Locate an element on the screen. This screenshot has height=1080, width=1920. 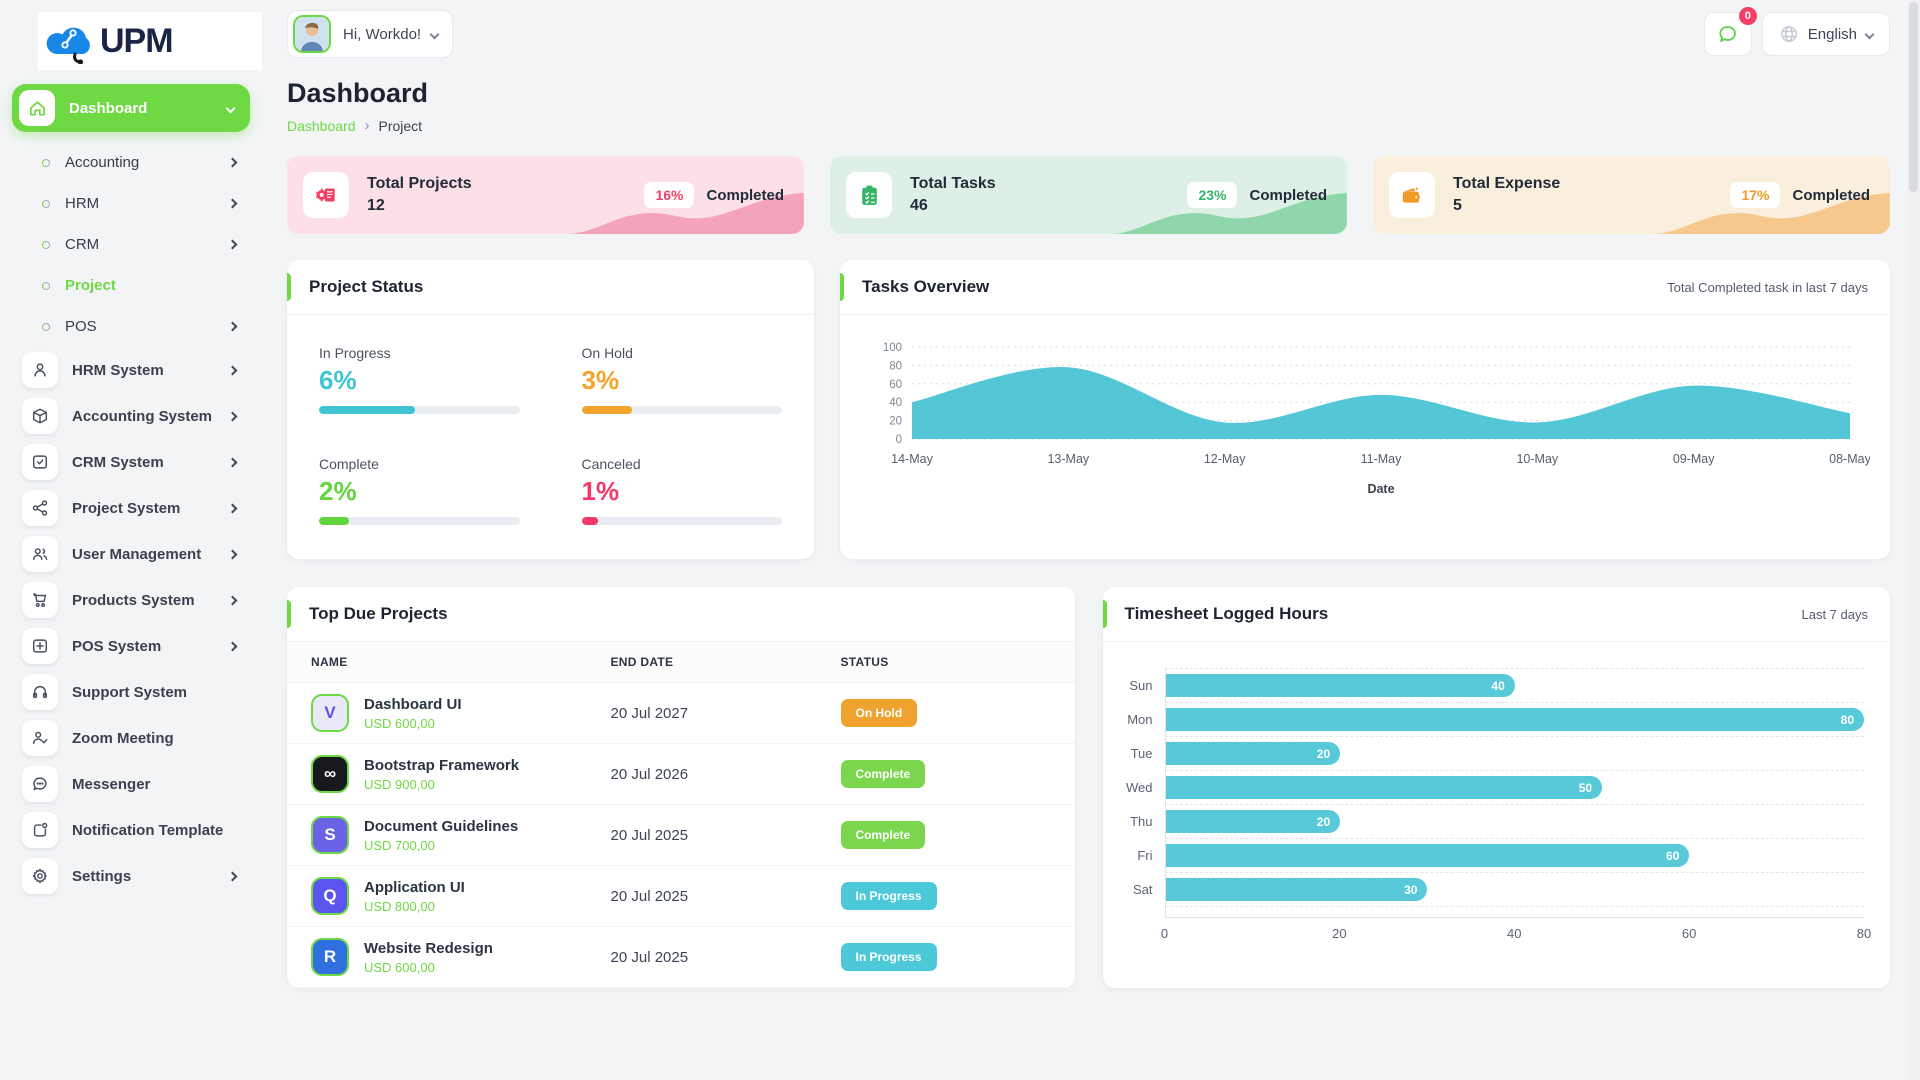
sidebar-item-accounting: Accounting is located at coordinates (131, 162).